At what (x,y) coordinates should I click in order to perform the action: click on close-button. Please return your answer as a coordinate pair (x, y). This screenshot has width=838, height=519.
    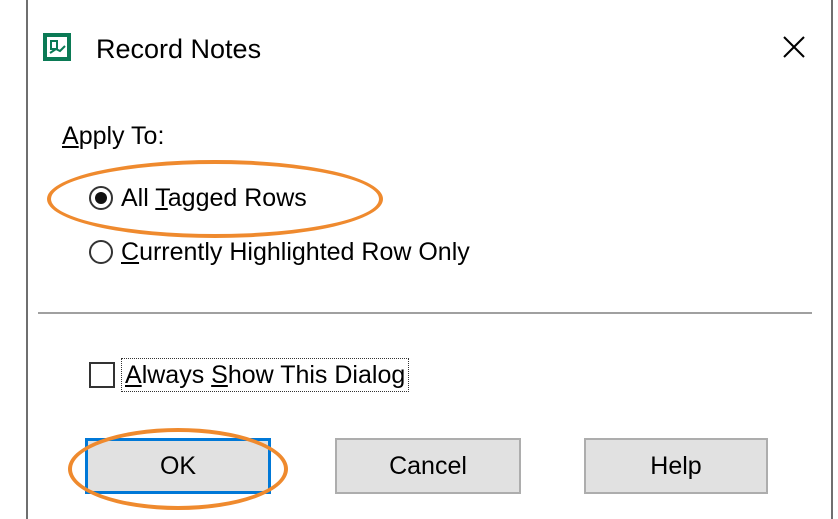
    Looking at the image, I should click on (794, 47).